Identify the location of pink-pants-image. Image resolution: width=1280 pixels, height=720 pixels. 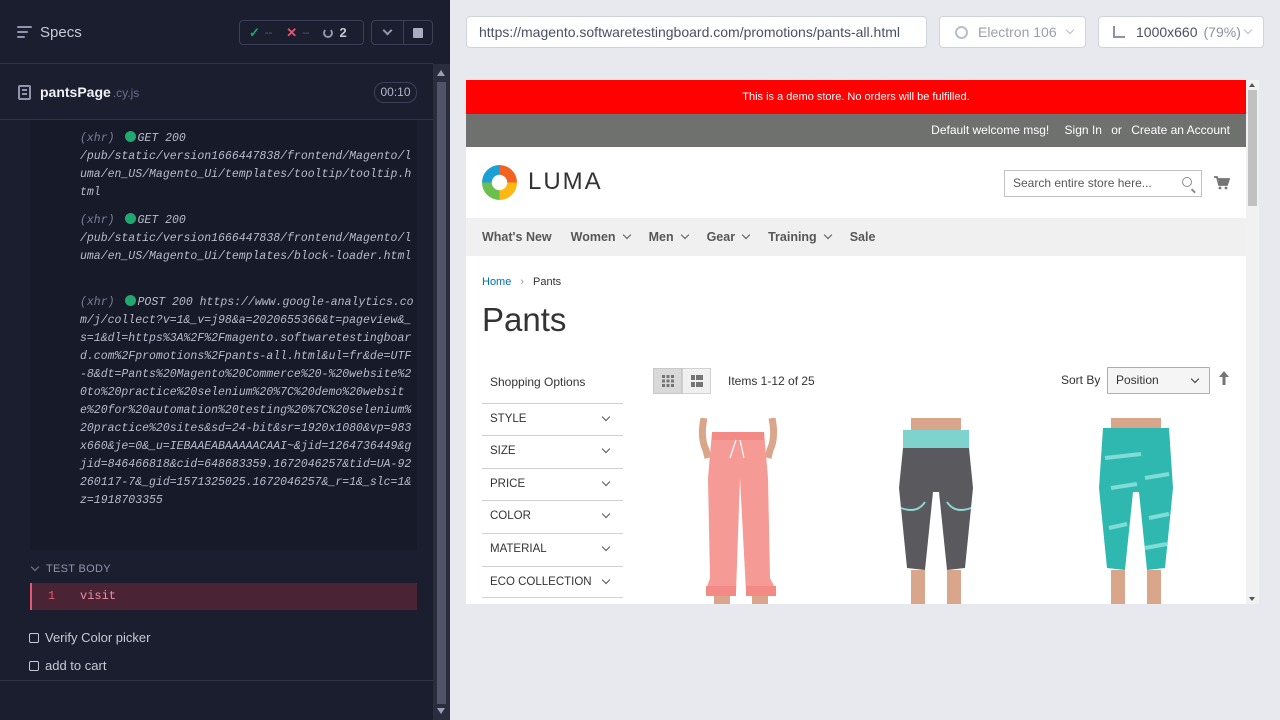
(738, 511).